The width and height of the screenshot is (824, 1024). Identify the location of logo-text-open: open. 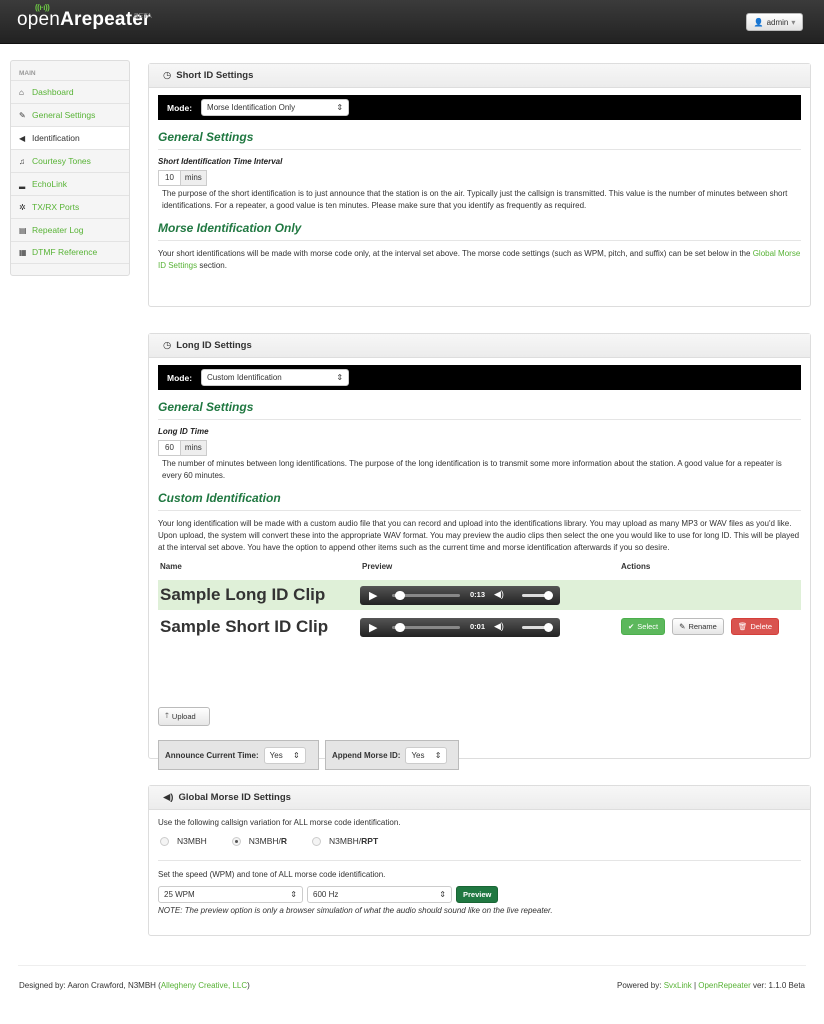
(39, 19).